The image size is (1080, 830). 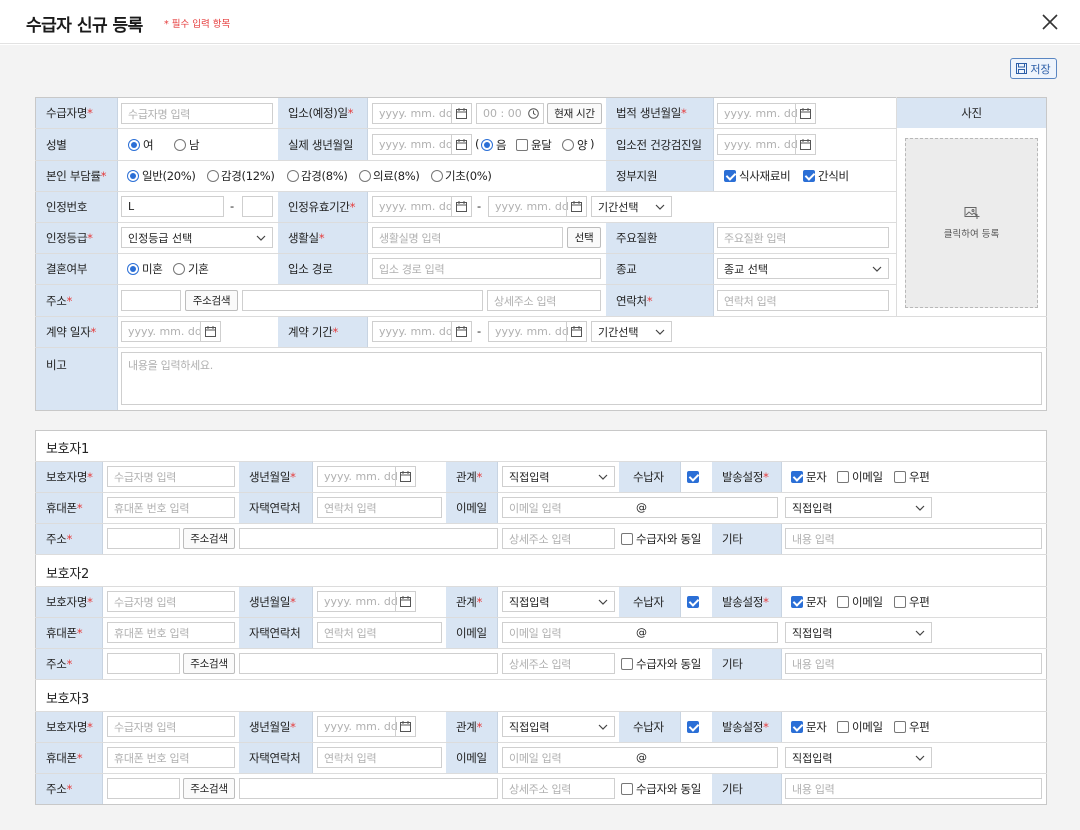 What do you see at coordinates (766, 144) in the screenshot?
I see `health-check-input: yyyy. mm. dd` at bounding box center [766, 144].